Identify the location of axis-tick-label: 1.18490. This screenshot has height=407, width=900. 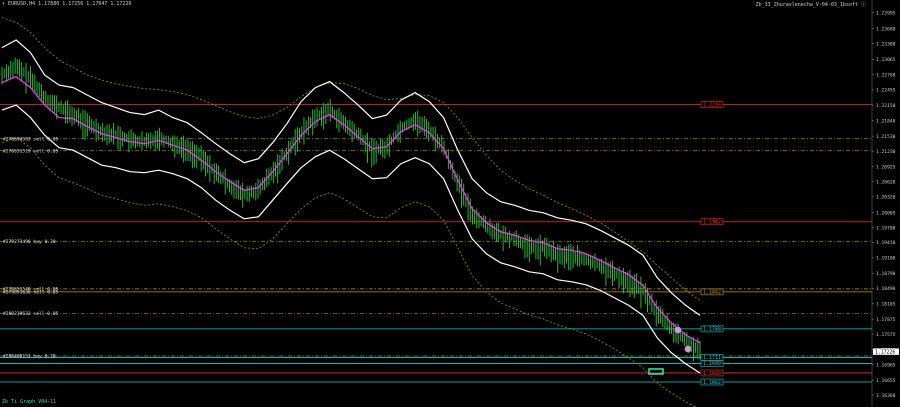
(886, 289).